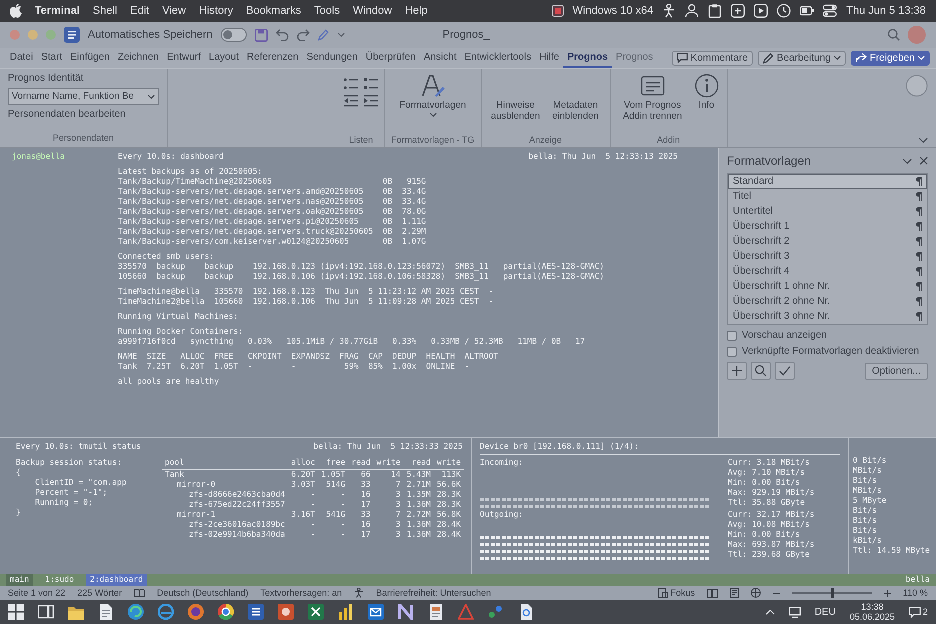 This screenshot has height=624, width=936. What do you see at coordinates (785, 371) in the screenshot?
I see `manage-styles-button` at bounding box center [785, 371].